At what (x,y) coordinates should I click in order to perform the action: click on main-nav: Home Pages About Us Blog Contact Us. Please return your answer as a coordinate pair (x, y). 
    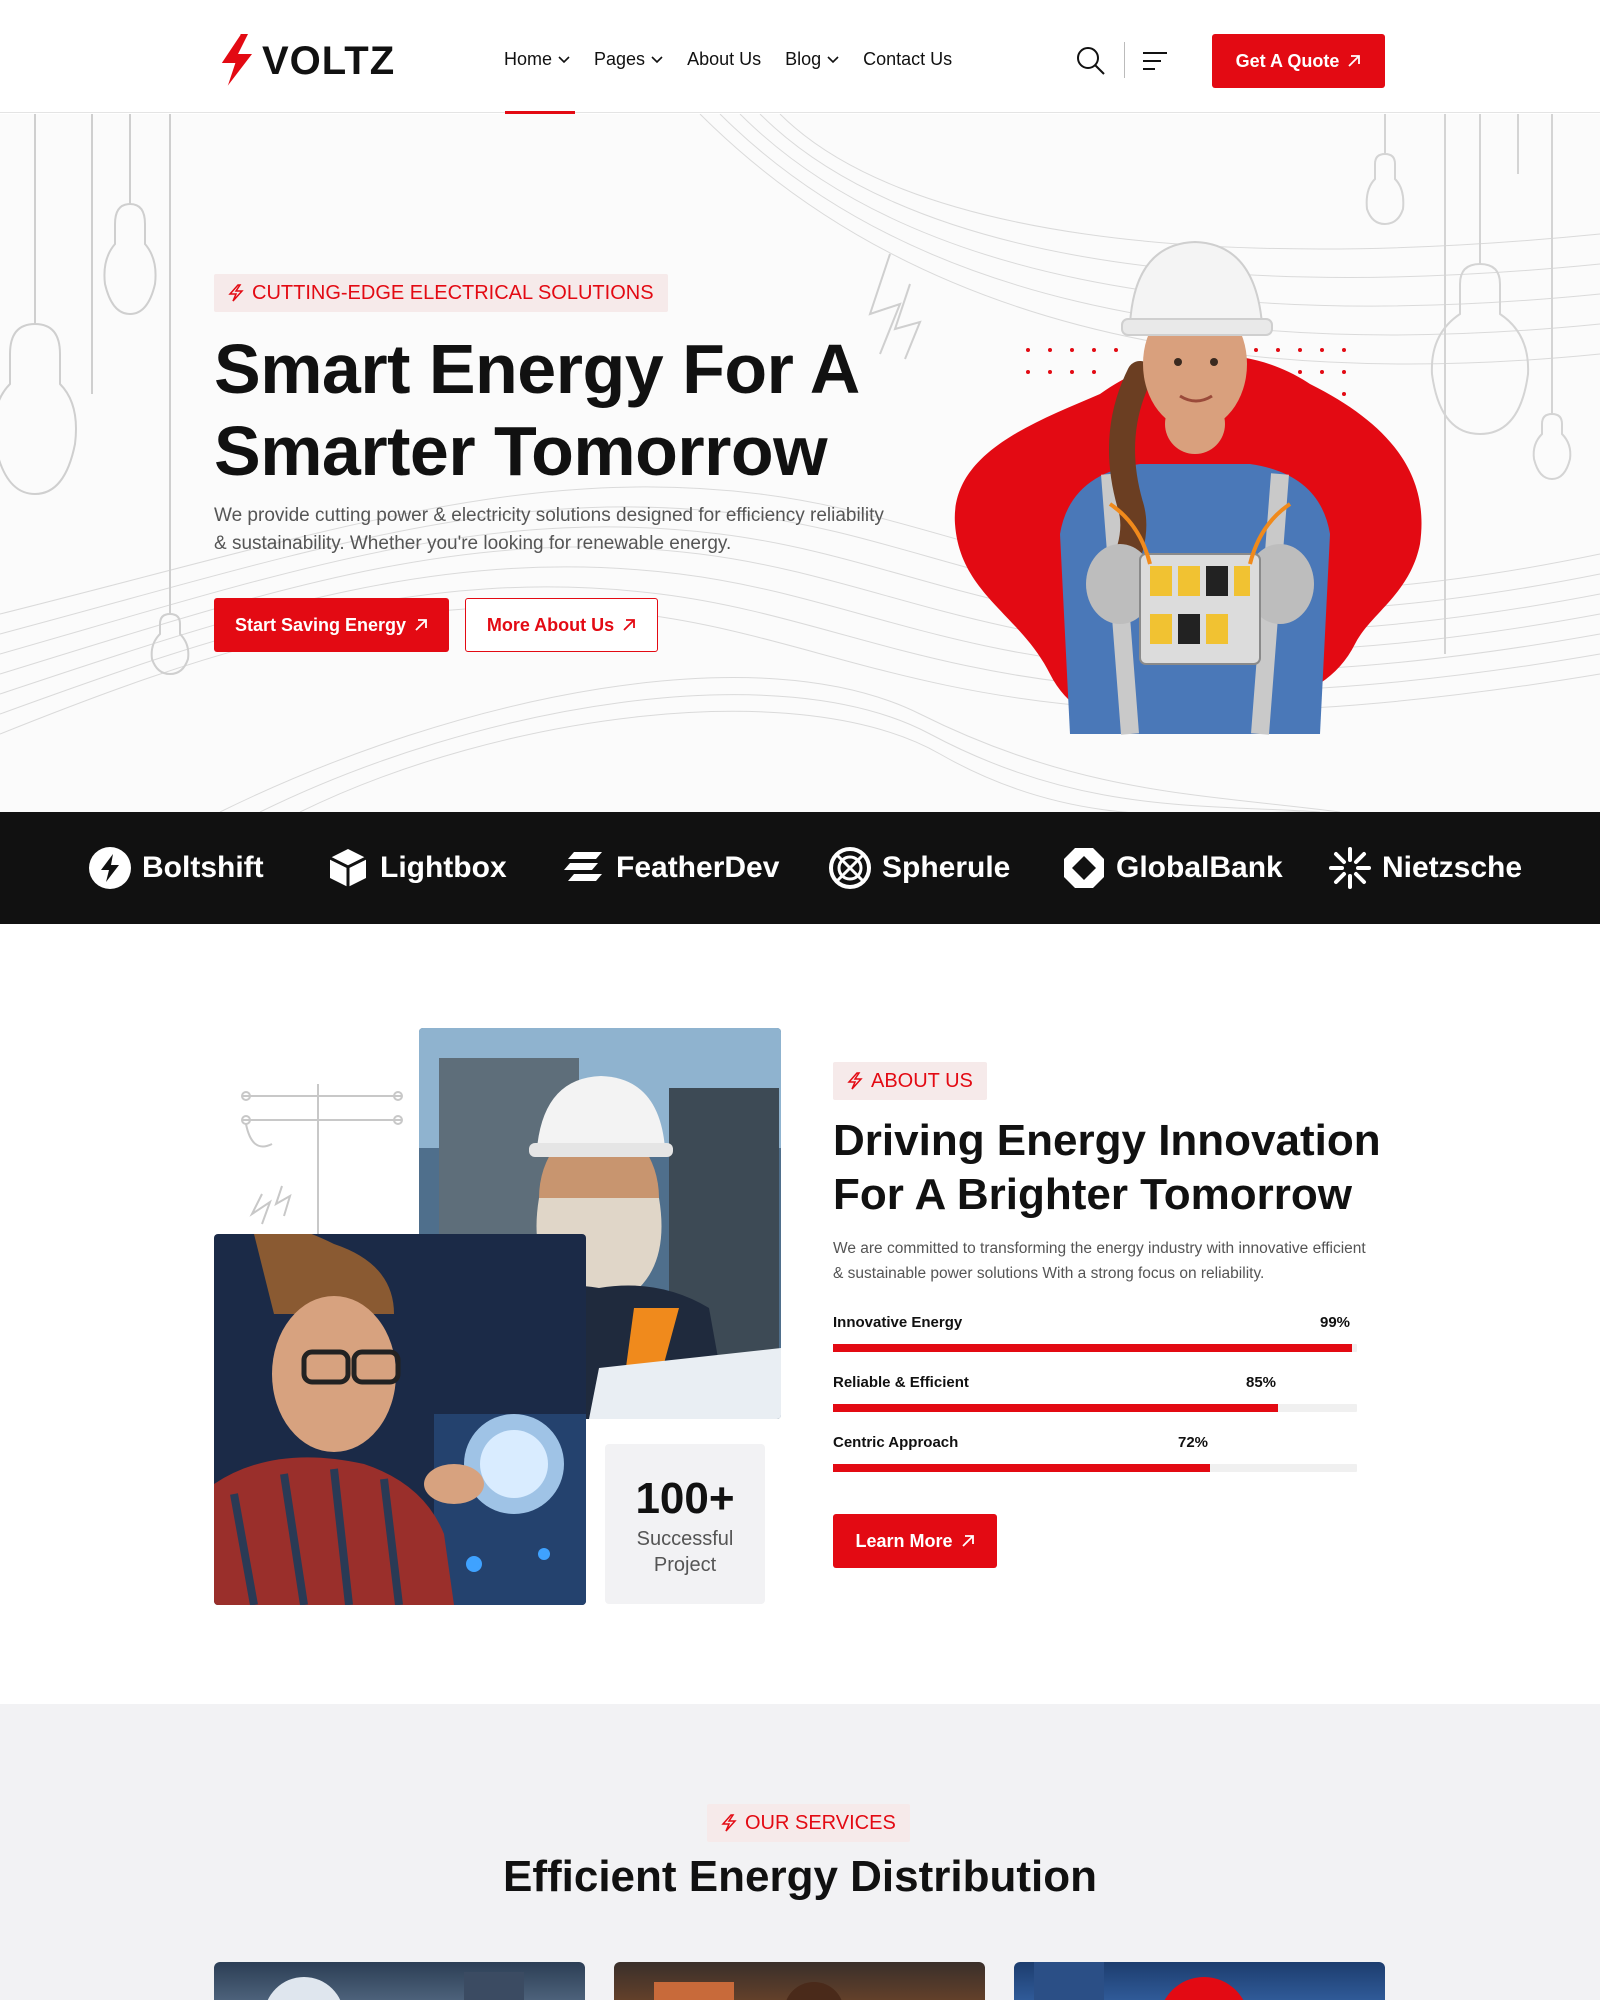
    Looking at the image, I should click on (728, 59).